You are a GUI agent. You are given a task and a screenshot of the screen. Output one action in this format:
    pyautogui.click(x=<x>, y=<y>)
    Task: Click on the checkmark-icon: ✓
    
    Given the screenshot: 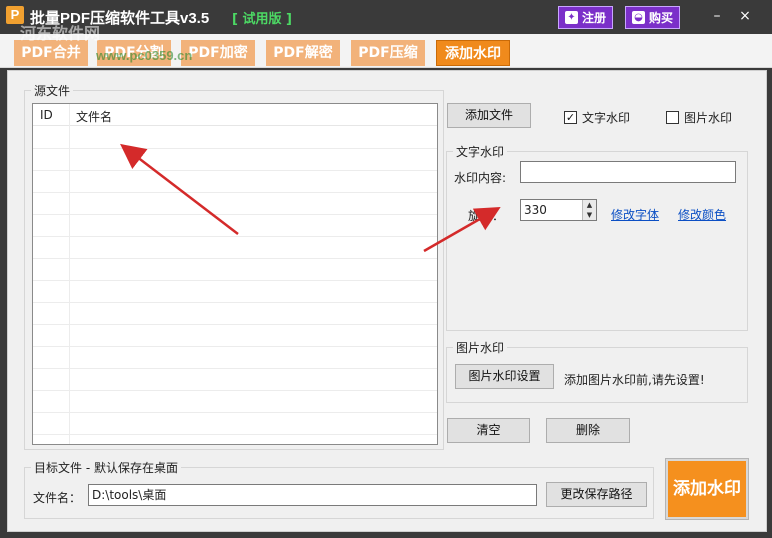 What is the action you would take?
    pyautogui.click(x=570, y=117)
    